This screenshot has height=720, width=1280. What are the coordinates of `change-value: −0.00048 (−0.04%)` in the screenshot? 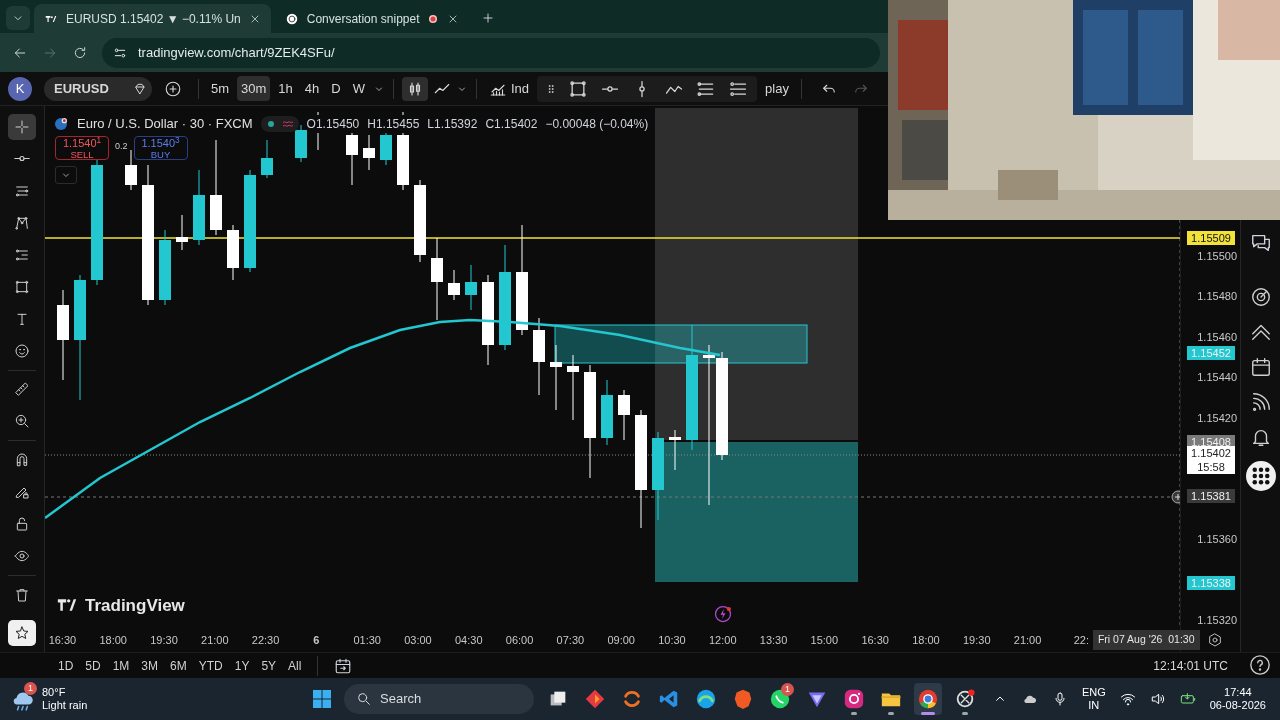 It's located at (597, 124).